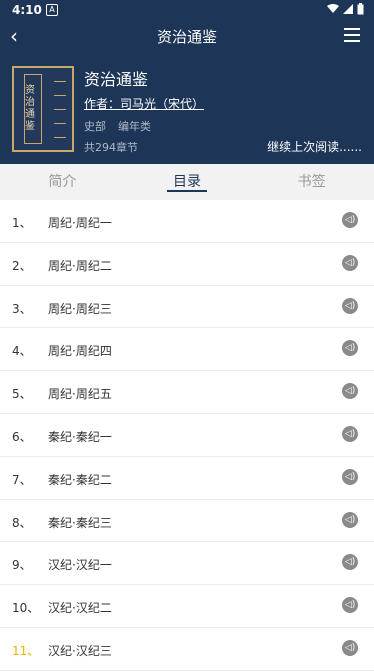  I want to click on chapter-count: 共294章节, so click(111, 147).